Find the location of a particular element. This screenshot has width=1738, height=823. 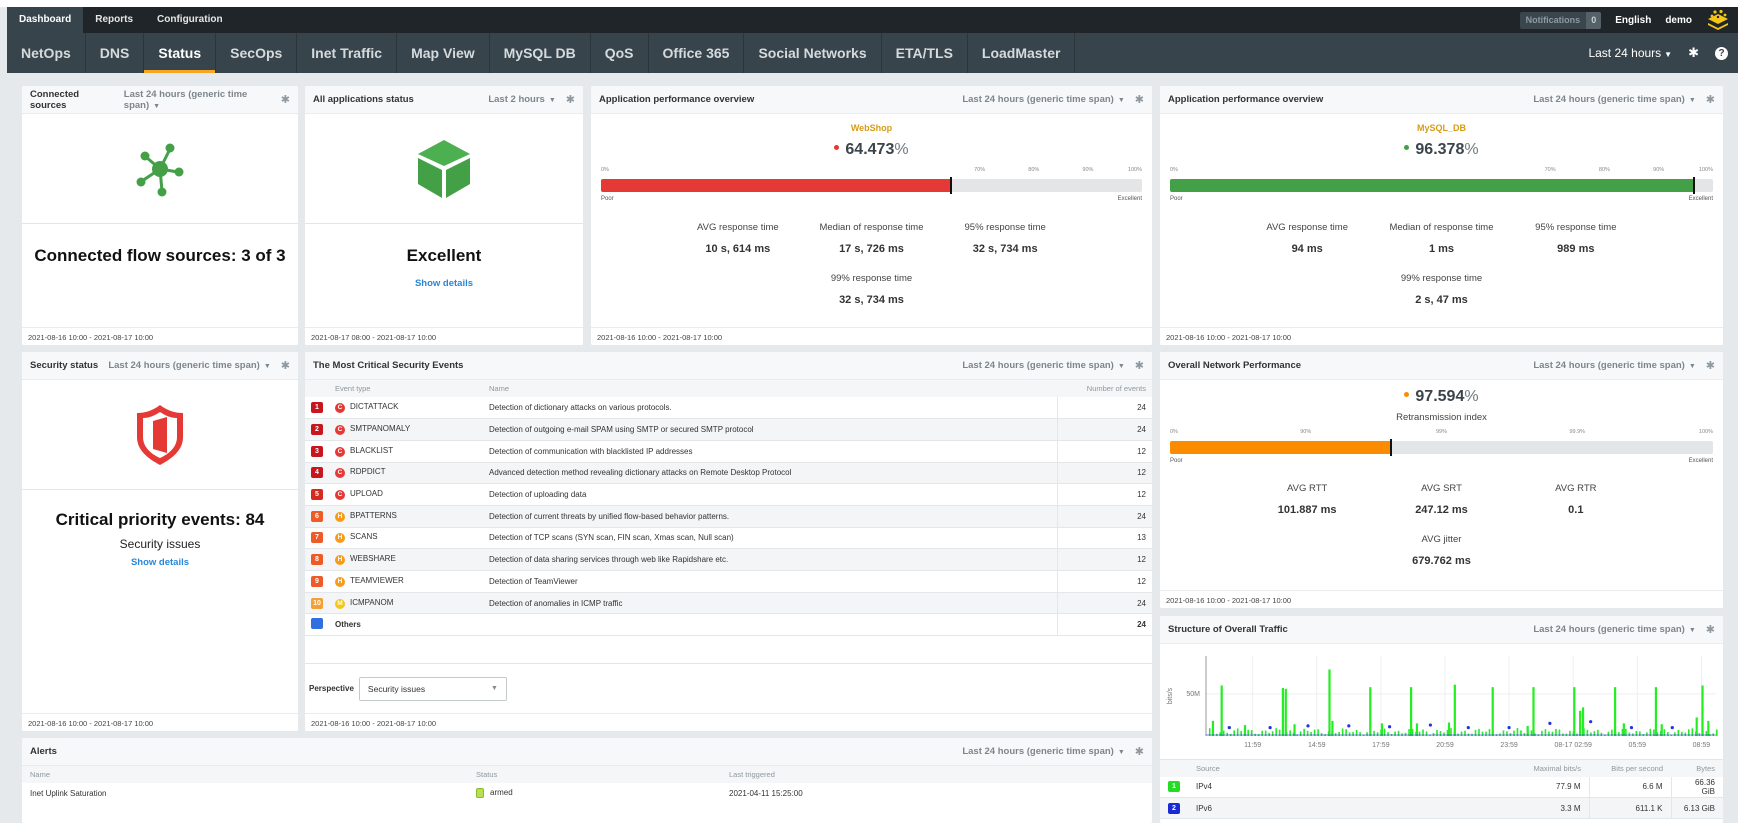

chevron-down-icon: ▼ is located at coordinates (494, 688).